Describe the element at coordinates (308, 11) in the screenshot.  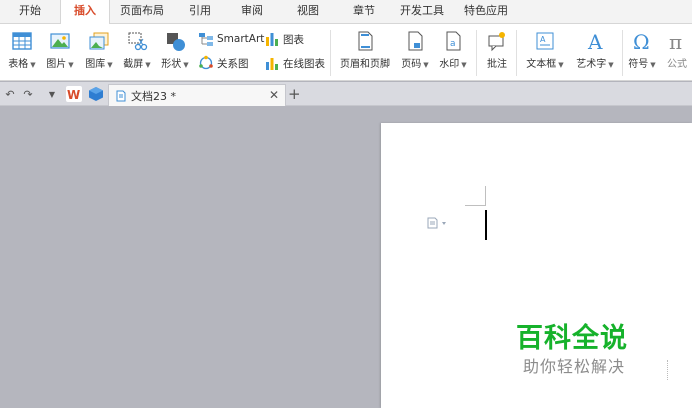
I see `tab-view: 视图` at that location.